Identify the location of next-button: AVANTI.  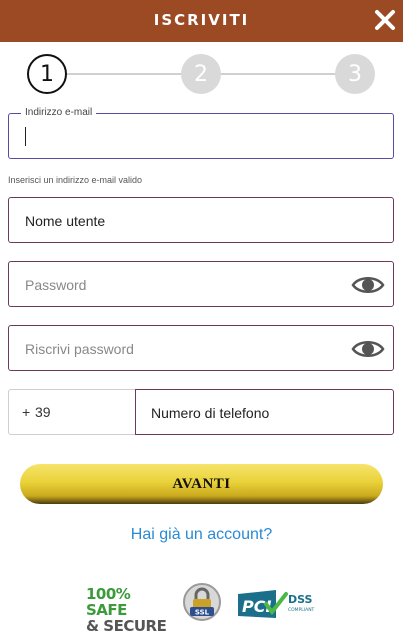
(201, 484).